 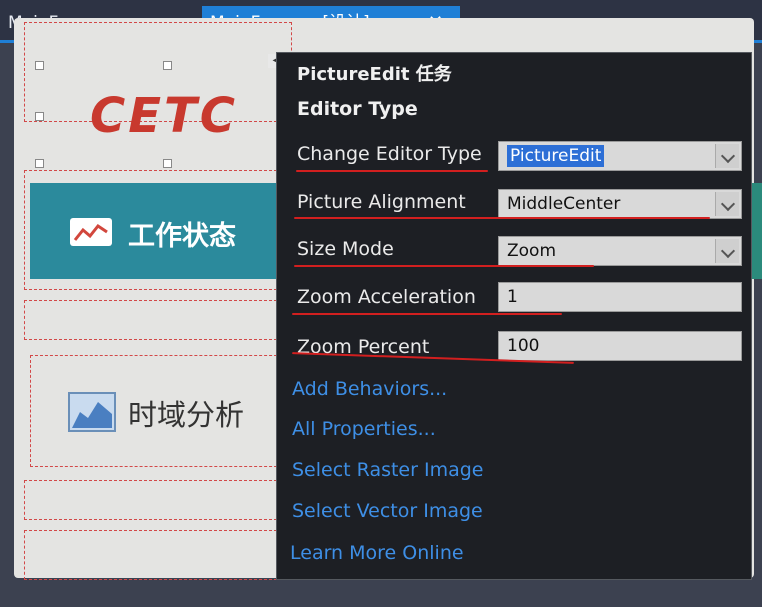 What do you see at coordinates (386, 297) in the screenshot?
I see `zoom-acceleration-label: Zoom Acceleration` at bounding box center [386, 297].